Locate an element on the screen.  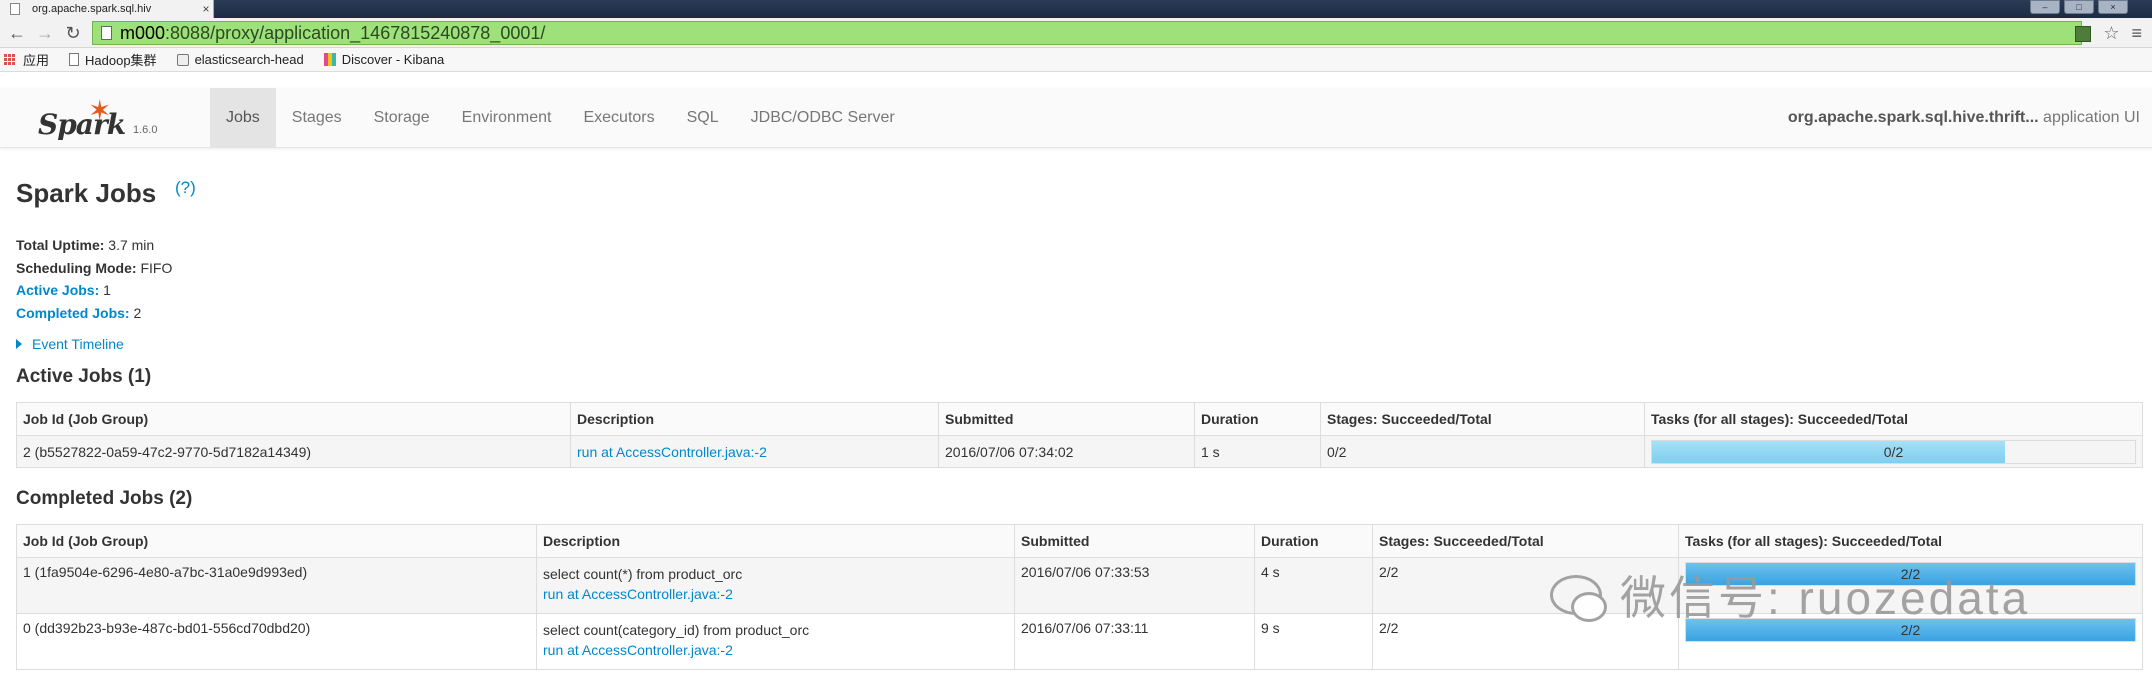
active-jobs-count: Active Jobs: 1 is located at coordinates (63, 290).